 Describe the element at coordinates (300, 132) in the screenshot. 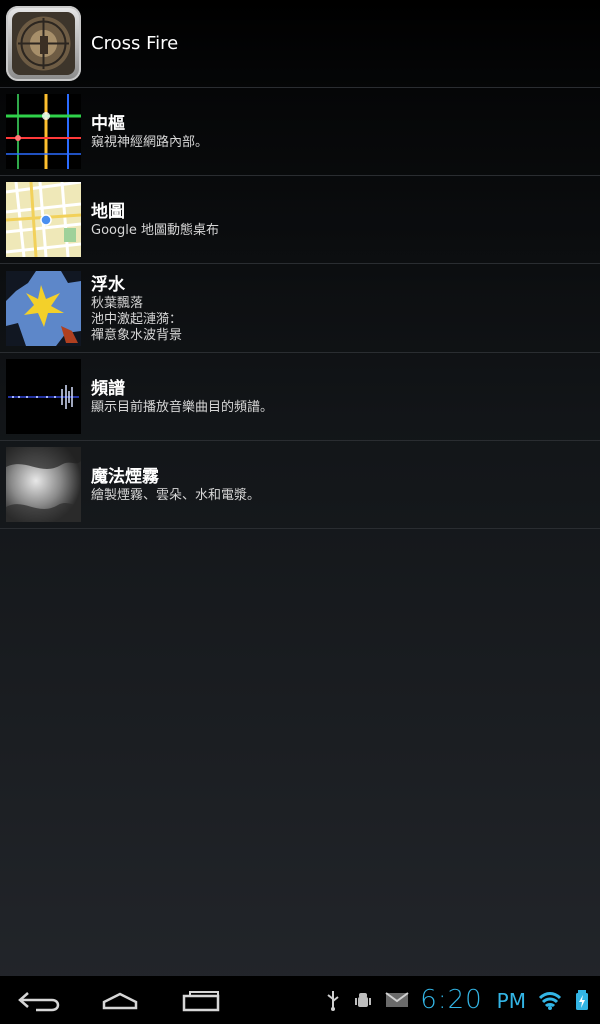

I see `list-item-nexus: 中樞 窺視神經網路內部。` at that location.